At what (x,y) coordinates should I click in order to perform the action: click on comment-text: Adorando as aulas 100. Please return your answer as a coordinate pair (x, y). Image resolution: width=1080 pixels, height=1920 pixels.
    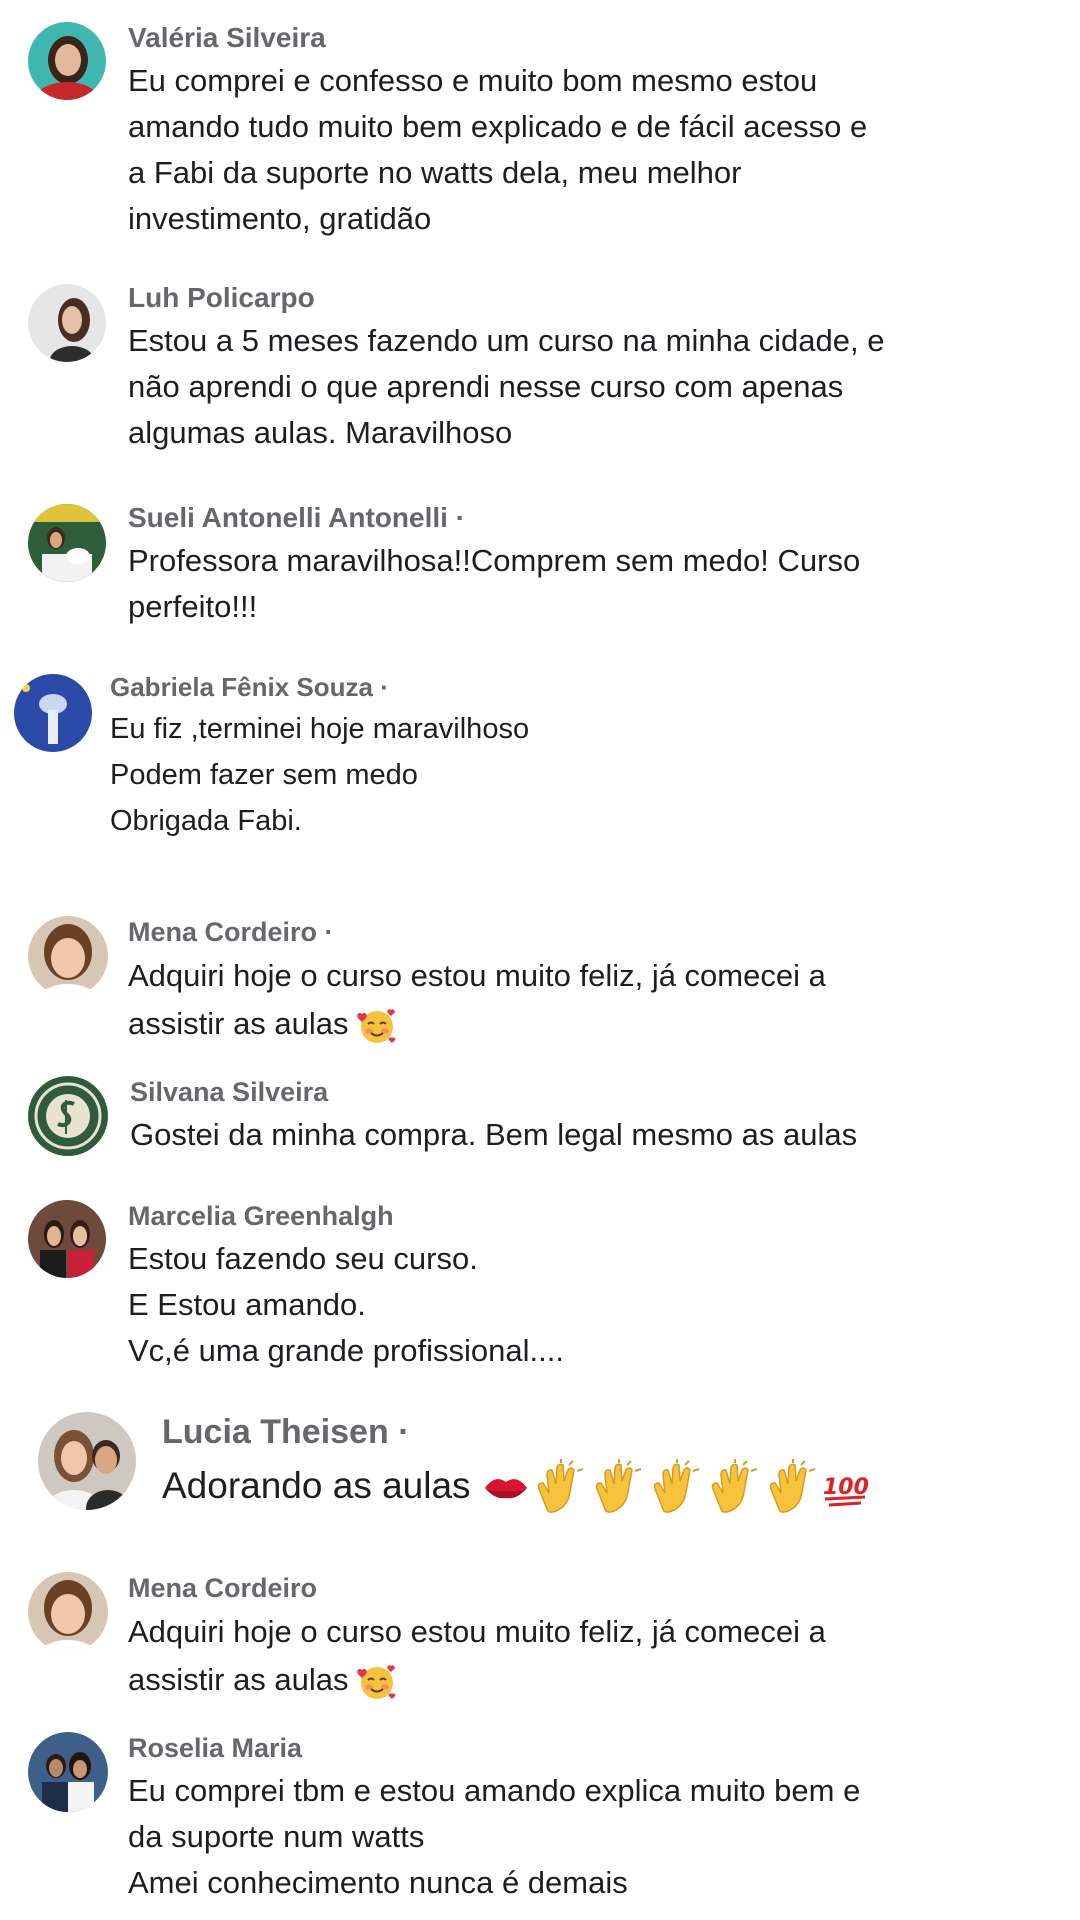
    Looking at the image, I should click on (616, 1486).